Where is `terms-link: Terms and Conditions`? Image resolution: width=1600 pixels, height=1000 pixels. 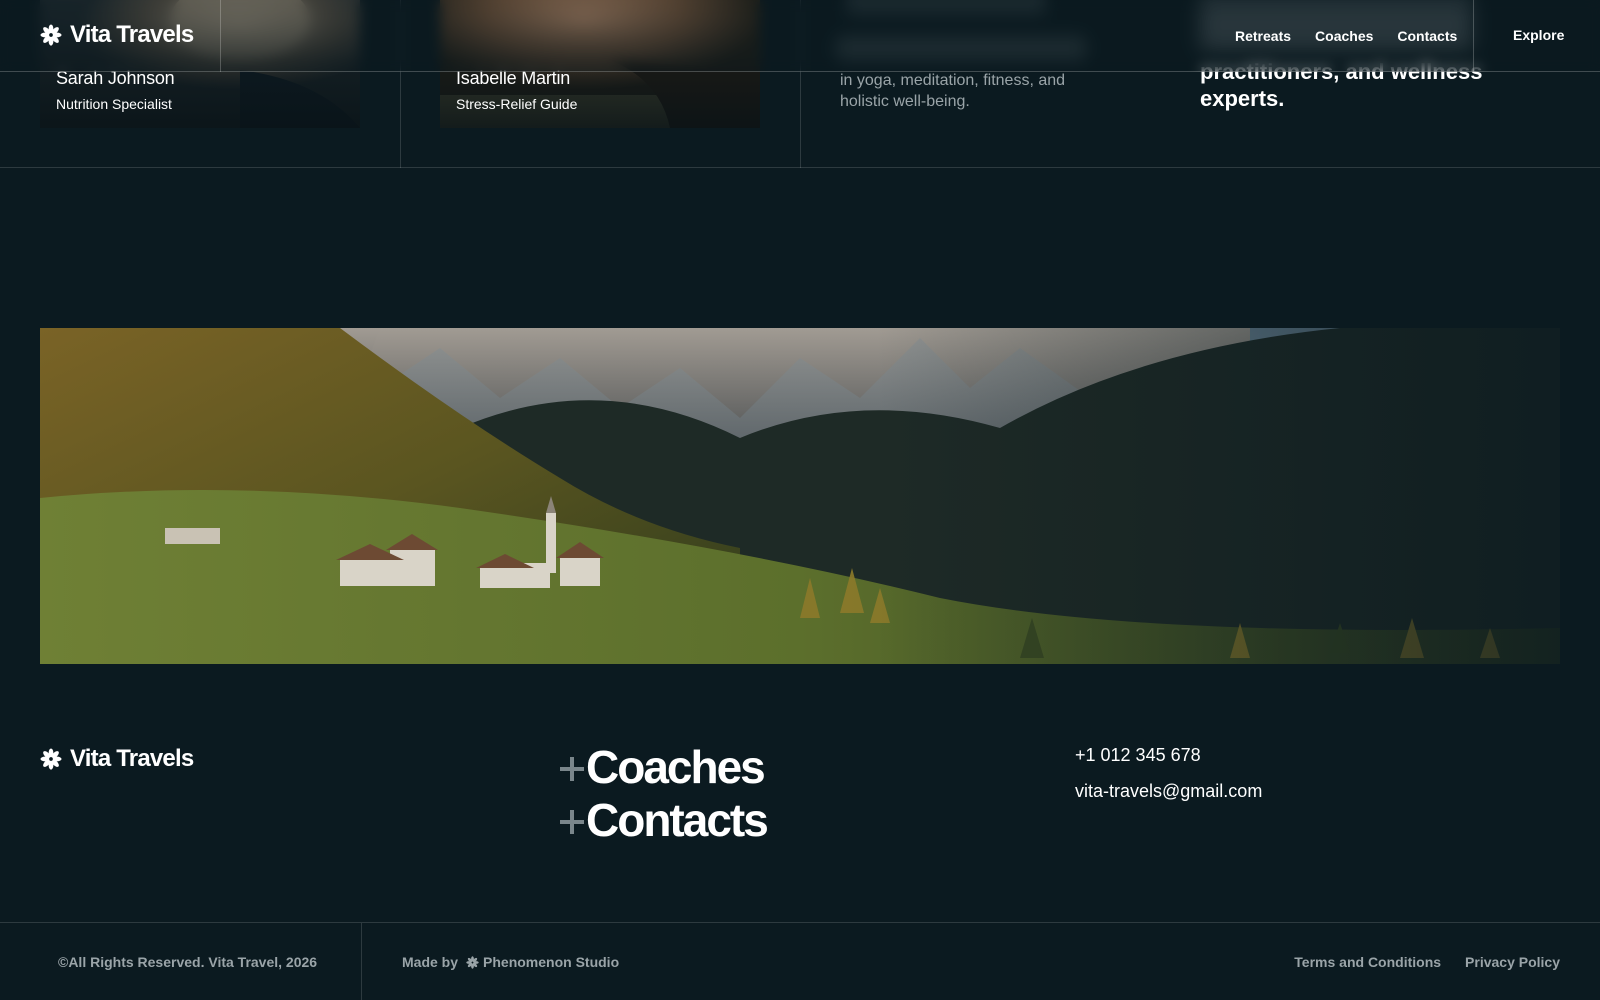 terms-link: Terms and Conditions is located at coordinates (1367, 962).